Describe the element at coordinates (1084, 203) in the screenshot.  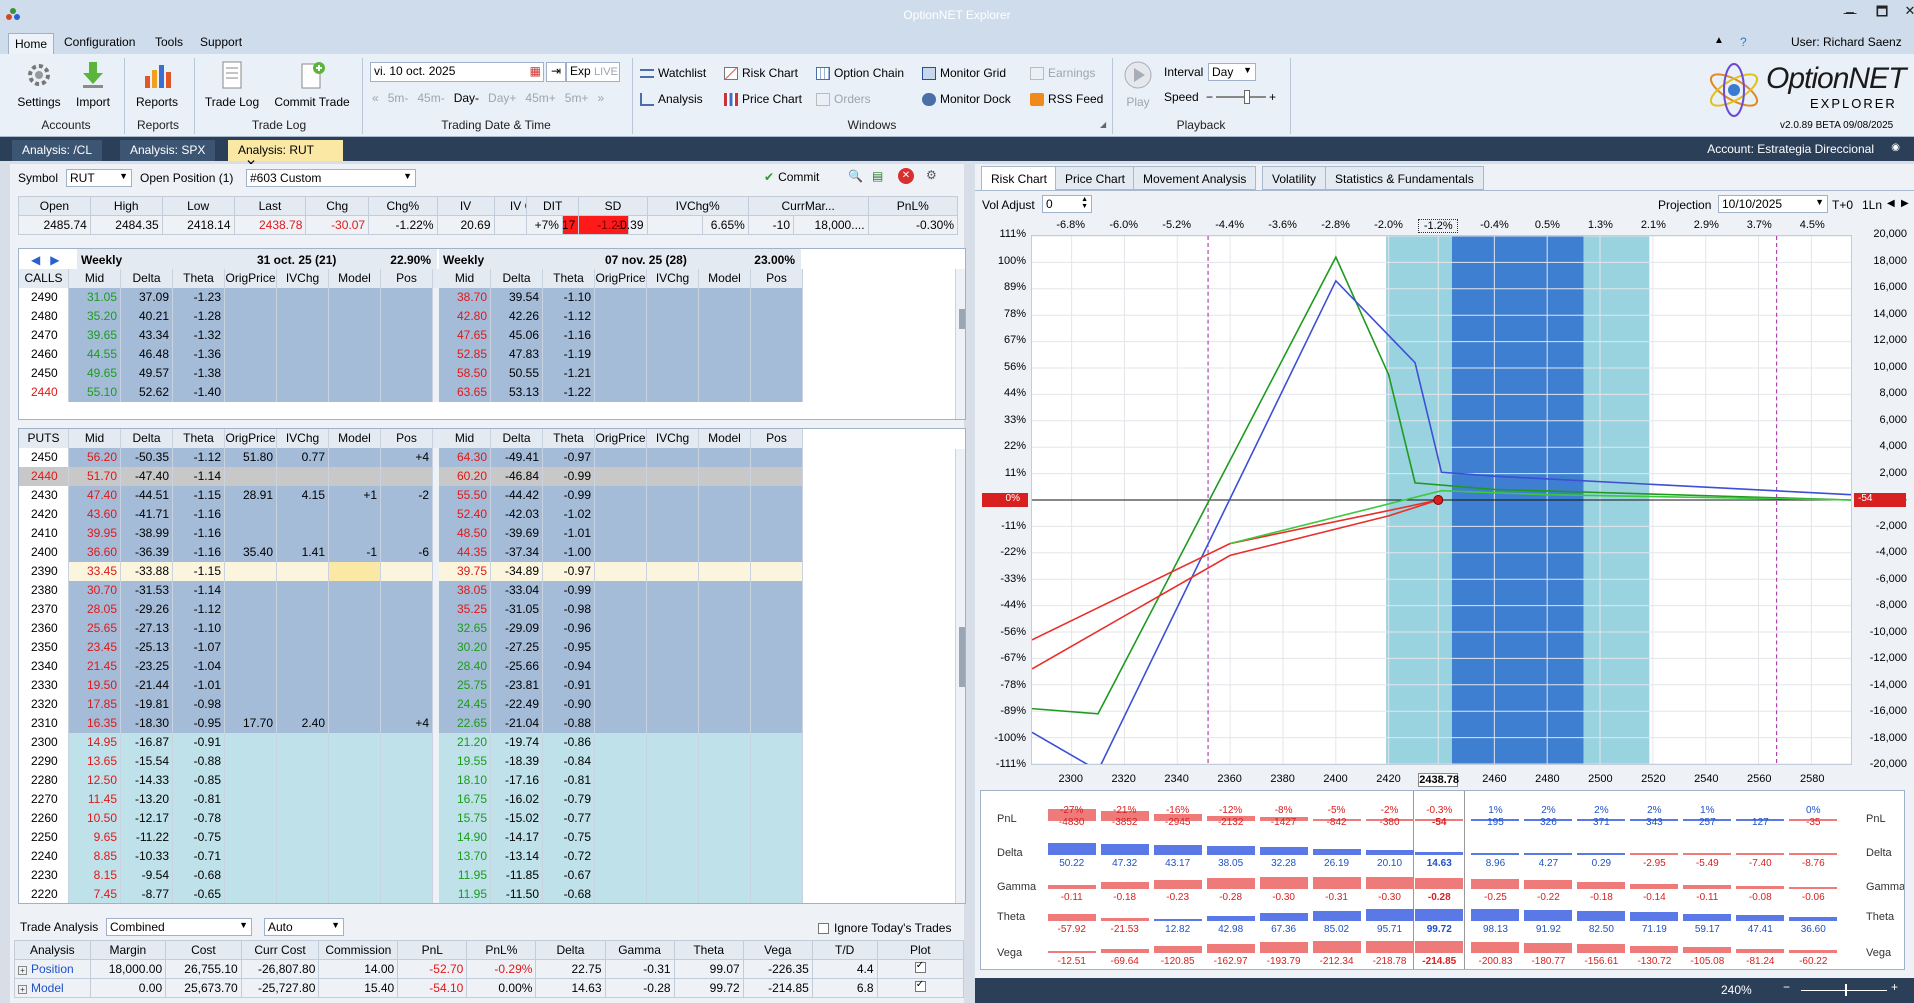
I see `spinner-icon: ▲ ▼` at that location.